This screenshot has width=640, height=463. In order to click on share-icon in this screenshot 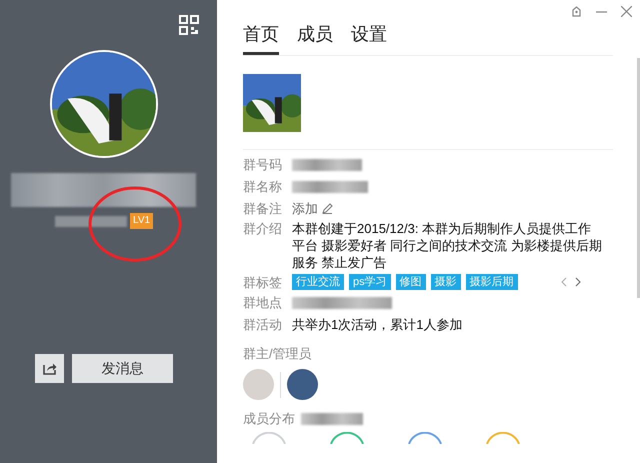, I will do `click(49, 368)`.